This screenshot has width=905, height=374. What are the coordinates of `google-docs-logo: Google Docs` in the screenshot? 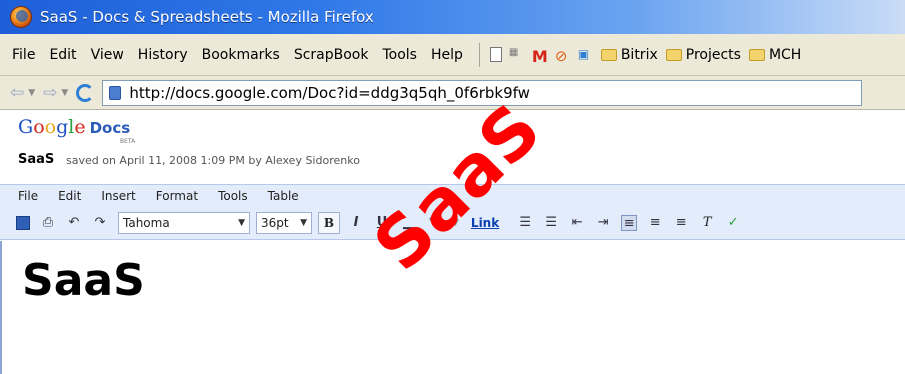 It's located at (74, 127).